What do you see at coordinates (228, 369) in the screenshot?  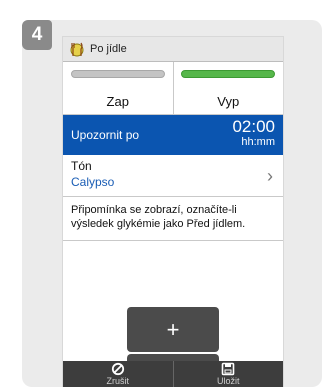 I see `save-icon` at bounding box center [228, 369].